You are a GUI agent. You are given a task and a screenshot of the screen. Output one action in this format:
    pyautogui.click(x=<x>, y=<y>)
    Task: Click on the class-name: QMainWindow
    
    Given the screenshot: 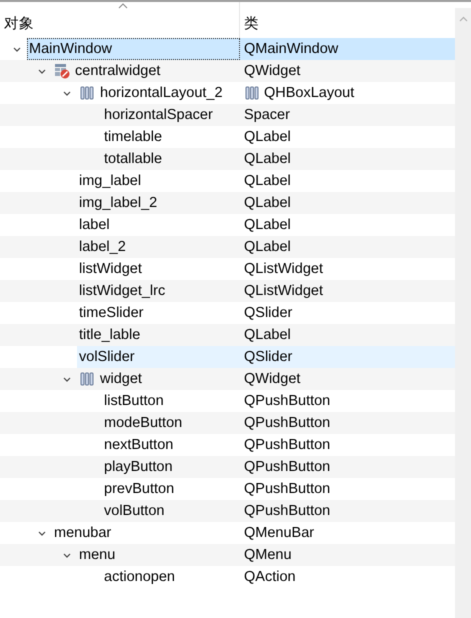 What is the action you would take?
    pyautogui.click(x=291, y=49)
    